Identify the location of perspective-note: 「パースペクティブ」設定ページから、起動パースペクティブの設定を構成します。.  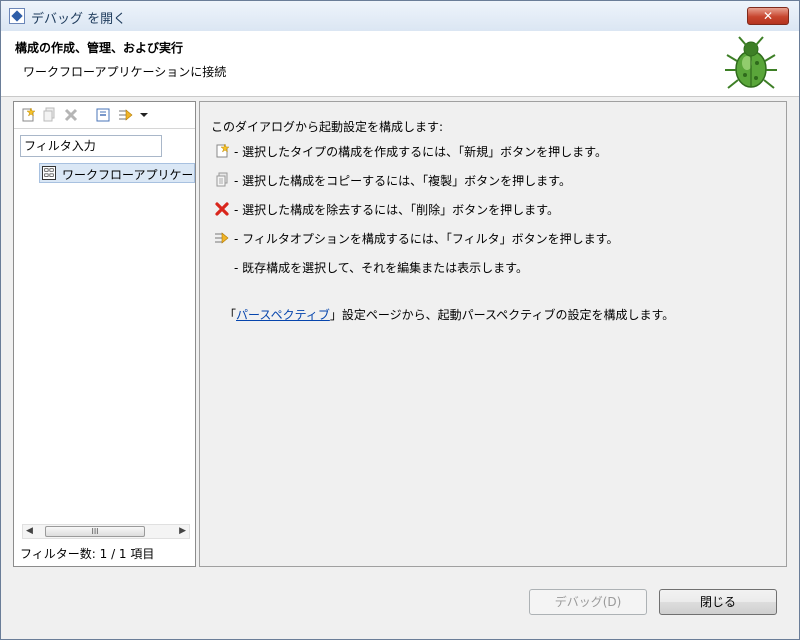
(449, 314).